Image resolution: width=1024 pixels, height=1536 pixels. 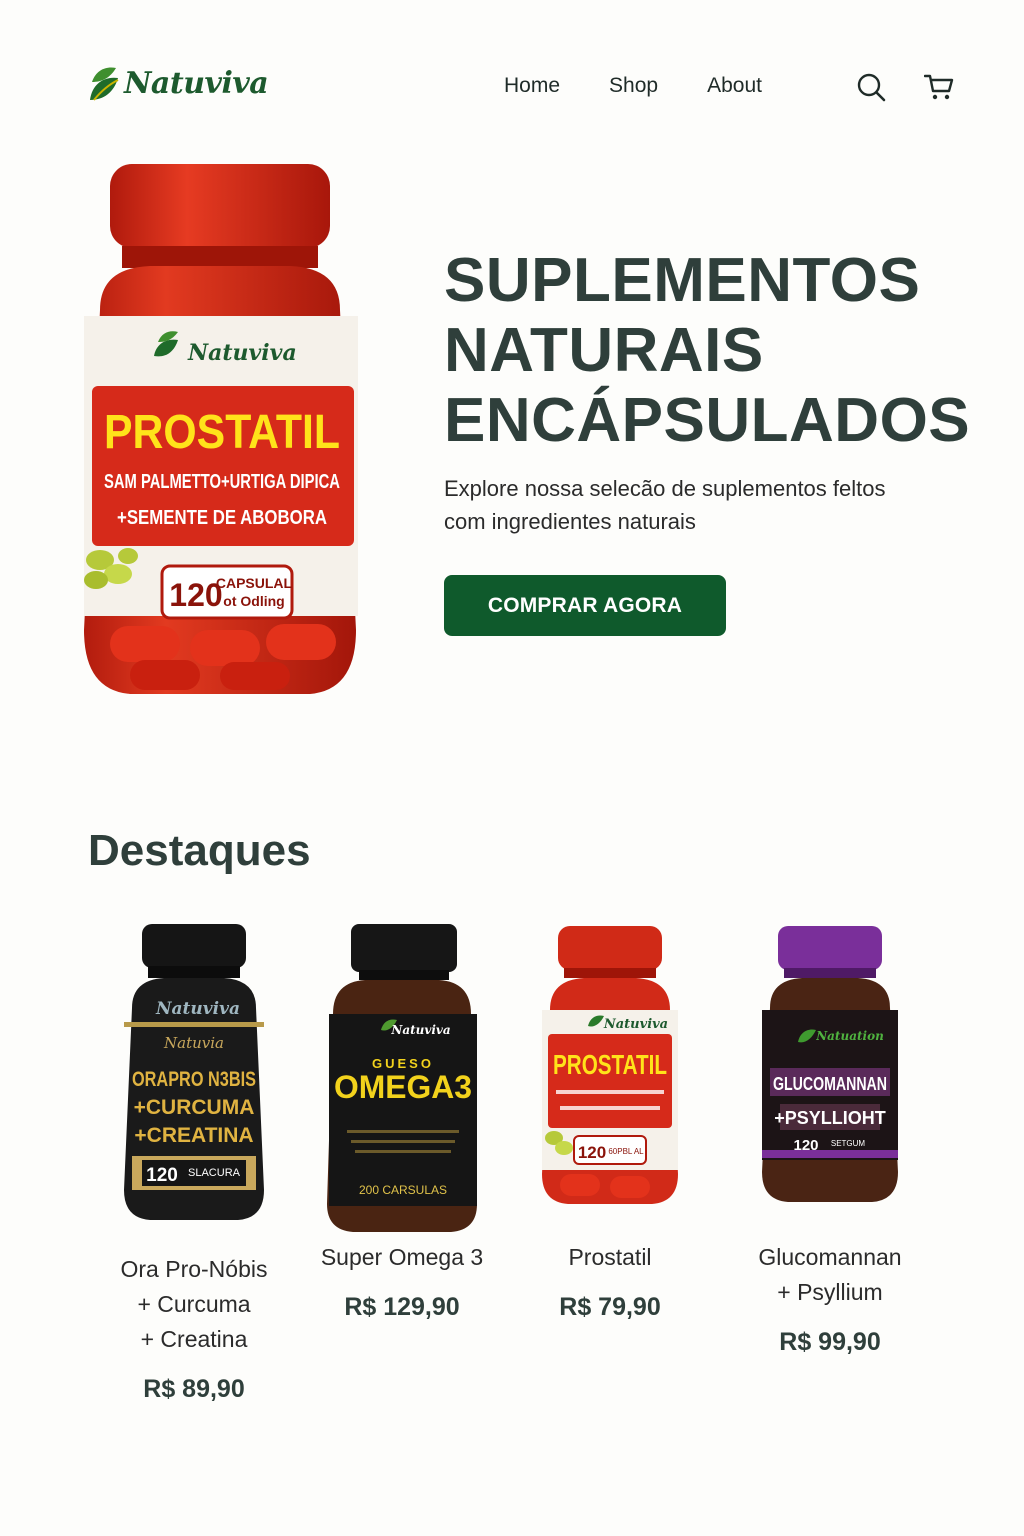 What do you see at coordinates (848, 1143) in the screenshot?
I see `product-label-count-text: SETGUM` at bounding box center [848, 1143].